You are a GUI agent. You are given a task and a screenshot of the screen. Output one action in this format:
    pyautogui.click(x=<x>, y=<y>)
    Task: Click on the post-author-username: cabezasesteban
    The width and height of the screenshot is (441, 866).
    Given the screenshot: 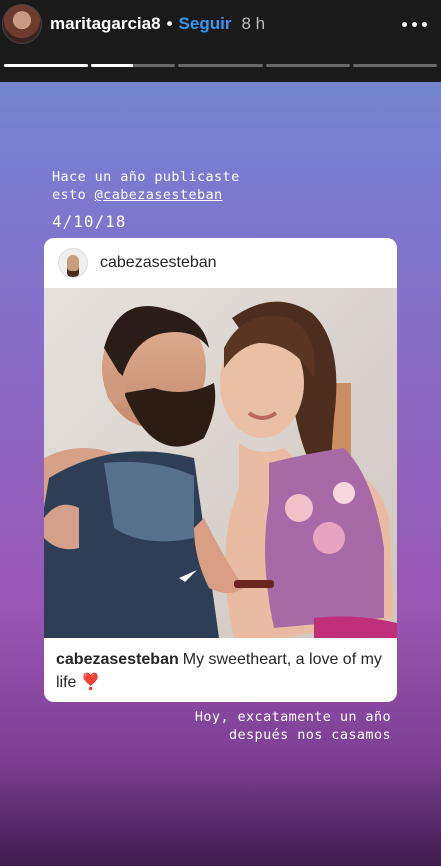 What is the action you would take?
    pyautogui.click(x=158, y=263)
    